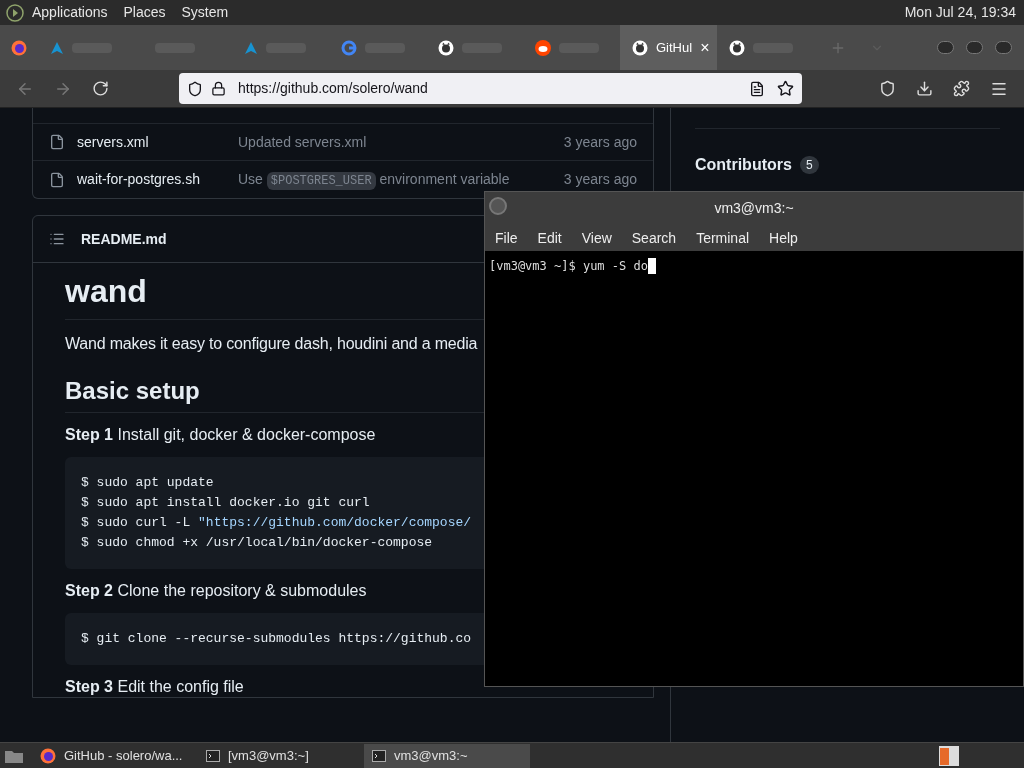 The image size is (1024, 768). What do you see at coordinates (960, 12) in the screenshot?
I see `clock: Mon Jul 24, 19:34` at bounding box center [960, 12].